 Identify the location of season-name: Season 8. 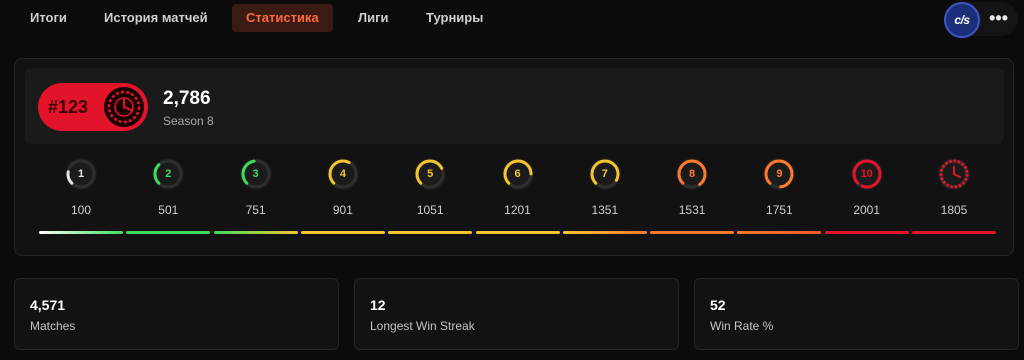
(188, 121).